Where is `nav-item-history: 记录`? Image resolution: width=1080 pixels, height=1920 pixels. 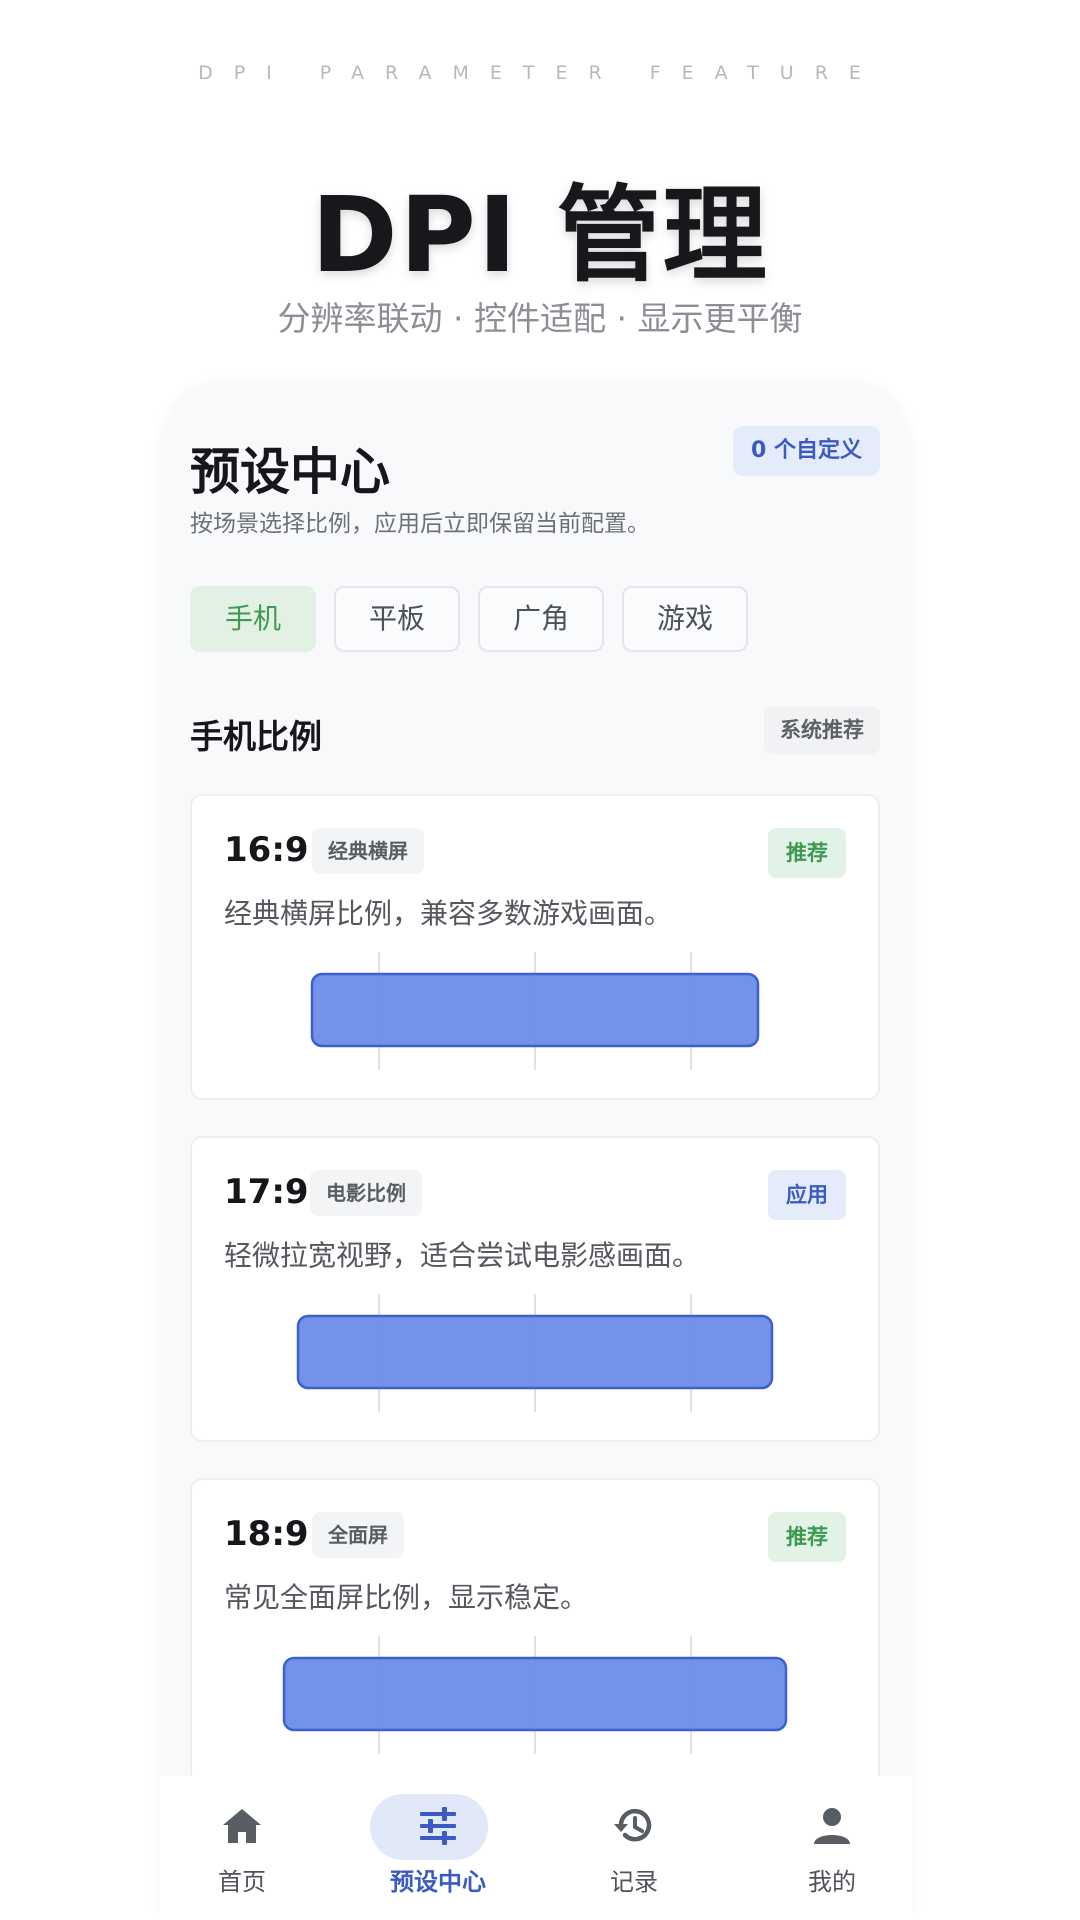
nav-item-history: 记录 is located at coordinates (634, 1850).